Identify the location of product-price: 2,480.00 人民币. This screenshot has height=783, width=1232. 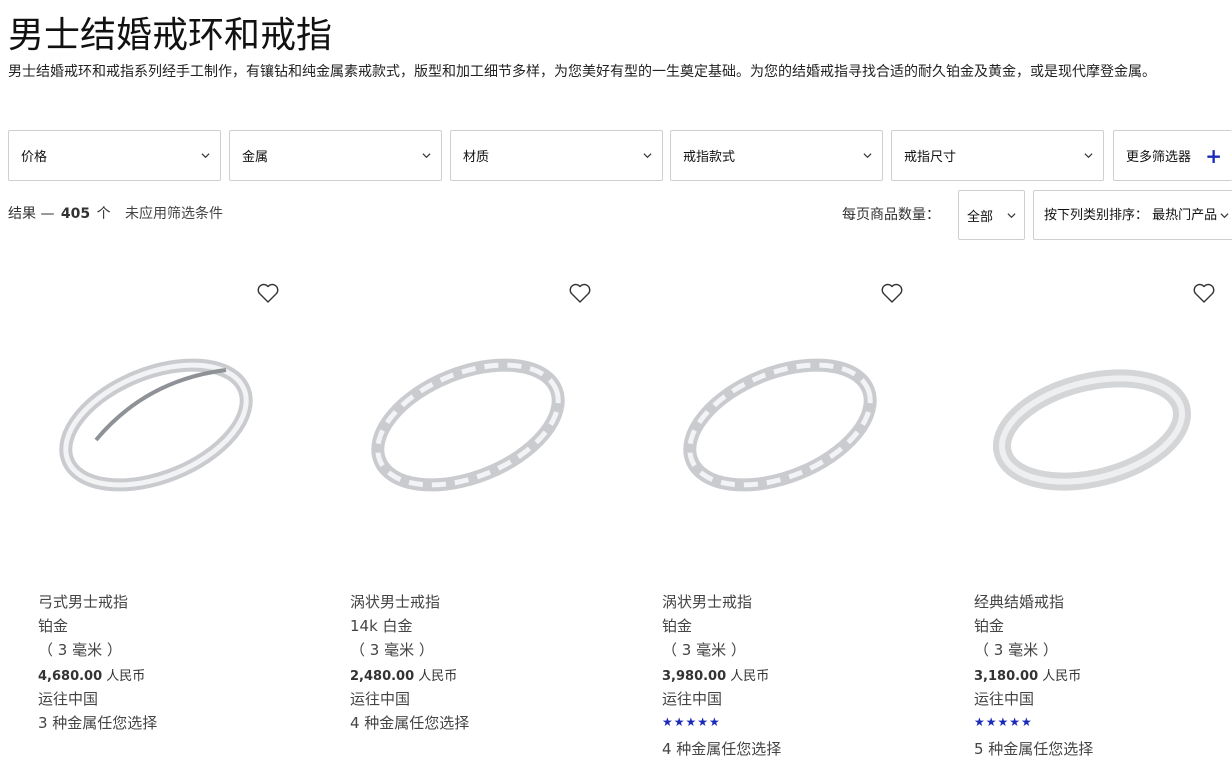
(403, 674).